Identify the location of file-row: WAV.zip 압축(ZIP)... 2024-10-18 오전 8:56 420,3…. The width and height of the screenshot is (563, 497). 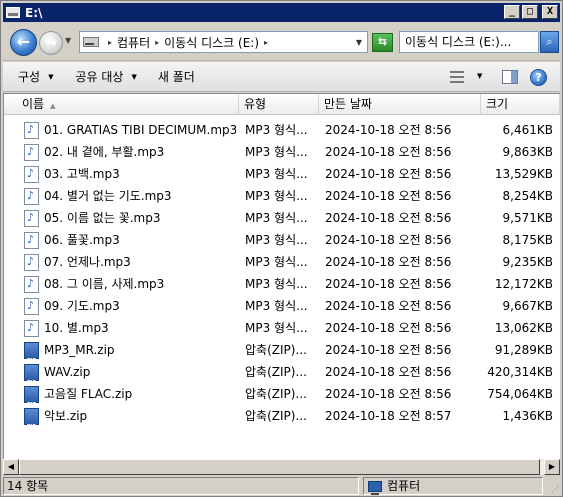
(282, 372).